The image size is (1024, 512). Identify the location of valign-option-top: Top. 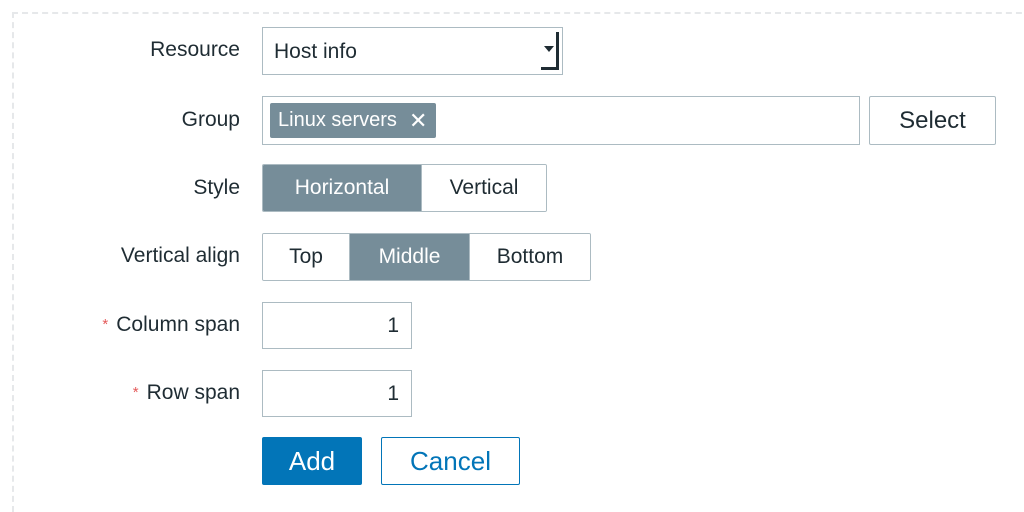
(306, 257).